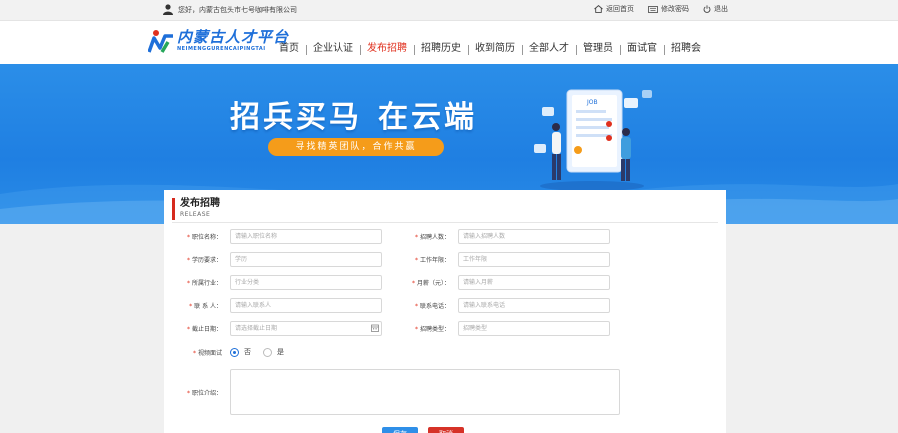 The width and height of the screenshot is (898, 433). Describe the element at coordinates (356, 147) in the screenshot. I see `banner-pill: 寻找精英团队，合作共赢` at that location.